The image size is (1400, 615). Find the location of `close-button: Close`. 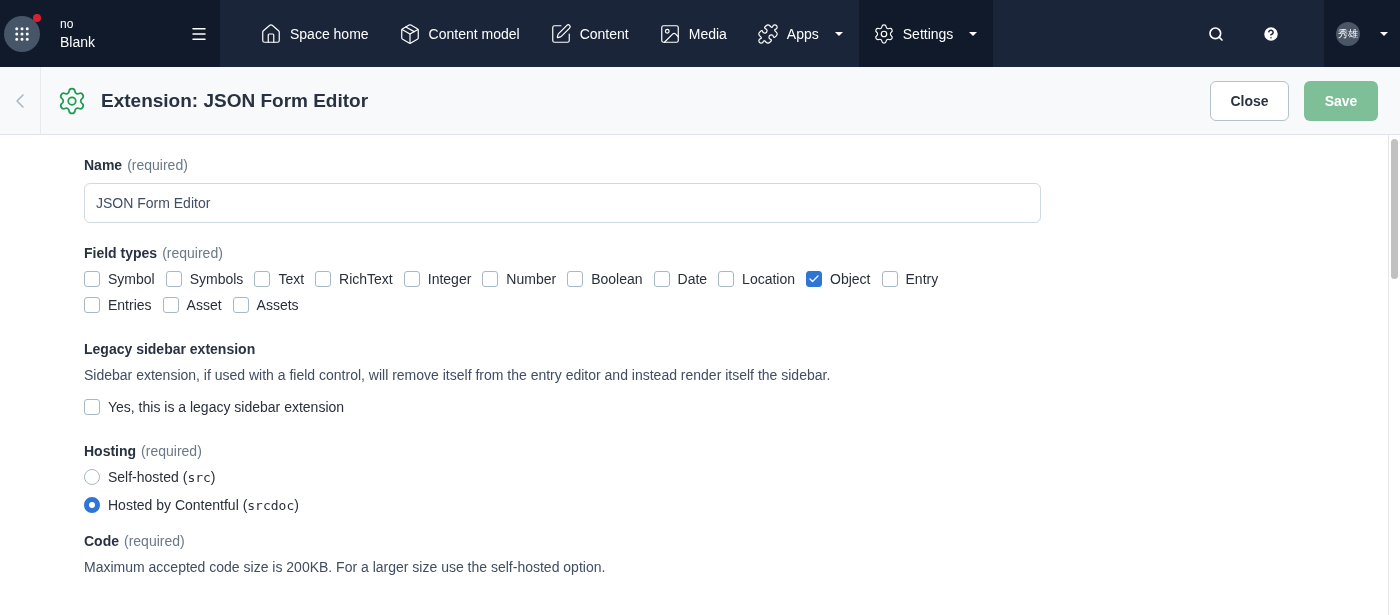

close-button: Close is located at coordinates (1249, 100).